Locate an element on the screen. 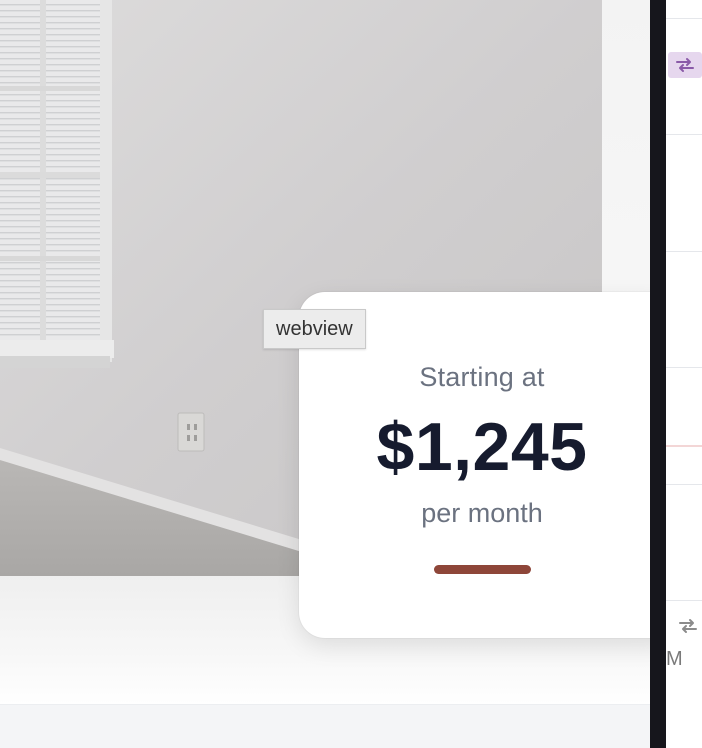 This screenshot has height=748, width=702. price-period-text: per month is located at coordinates (482, 513).